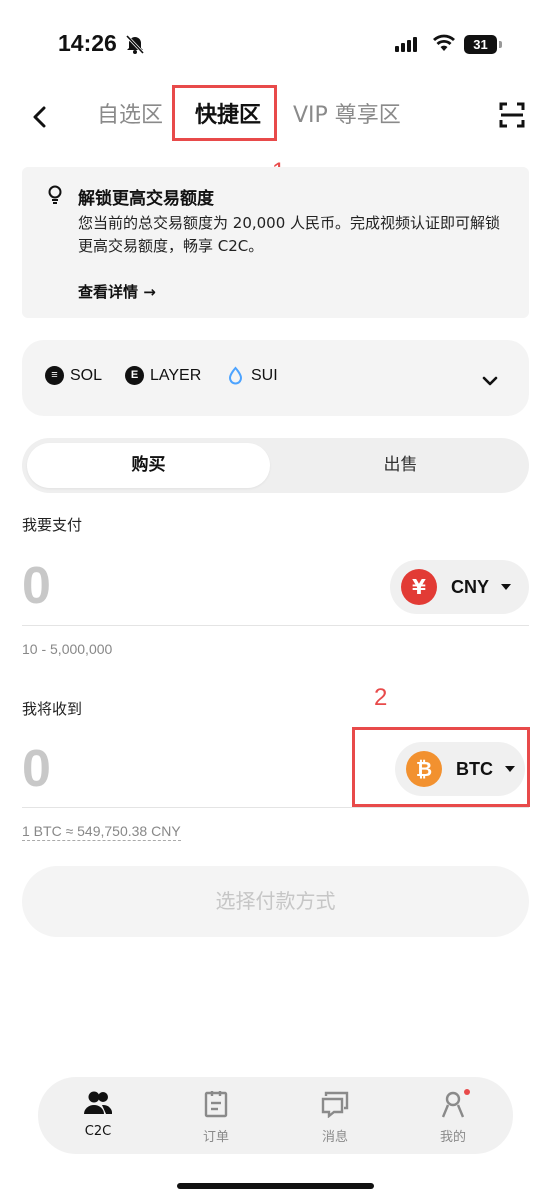 The image size is (551, 1200). I want to click on status-time: 14:26, so click(87, 43).